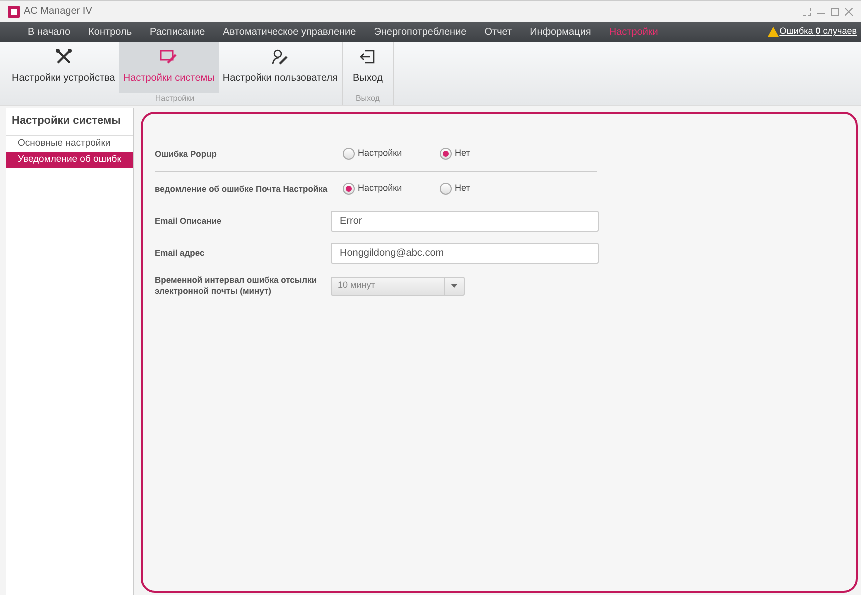 The width and height of the screenshot is (861, 595). What do you see at coordinates (280, 67) in the screenshot?
I see `ribbon-button: Настройки пользователя` at bounding box center [280, 67].